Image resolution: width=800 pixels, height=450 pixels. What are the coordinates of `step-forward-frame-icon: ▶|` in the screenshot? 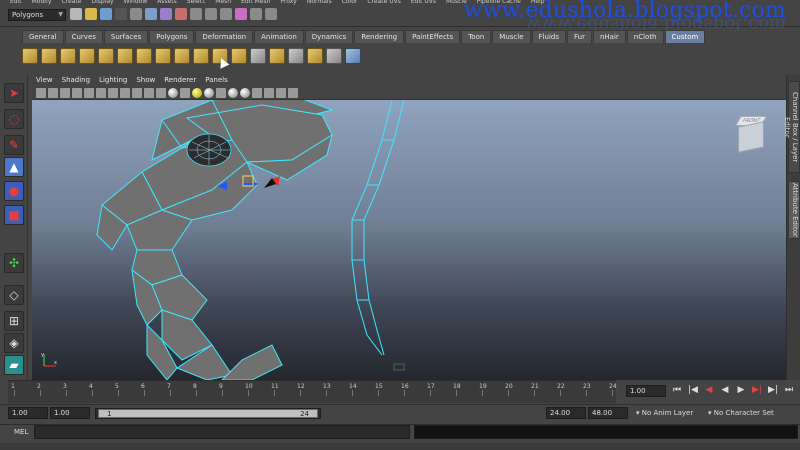 It's located at (757, 390).